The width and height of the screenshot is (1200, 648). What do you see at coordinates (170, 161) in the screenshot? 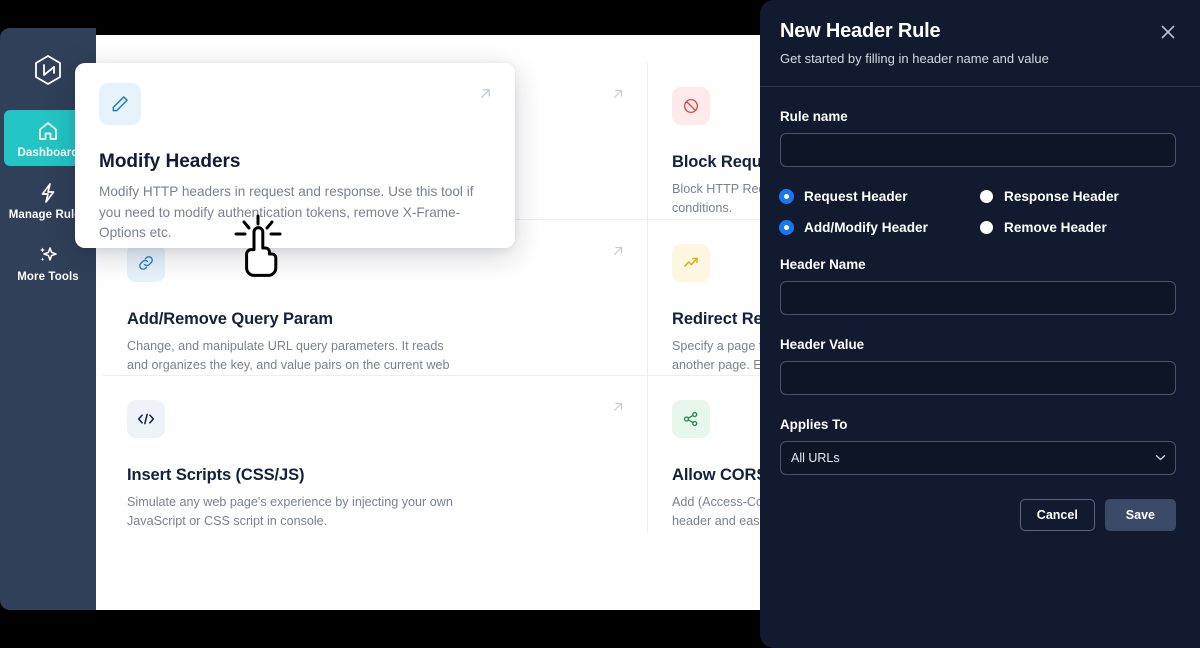
I see `popover-title: Modify Headers` at bounding box center [170, 161].